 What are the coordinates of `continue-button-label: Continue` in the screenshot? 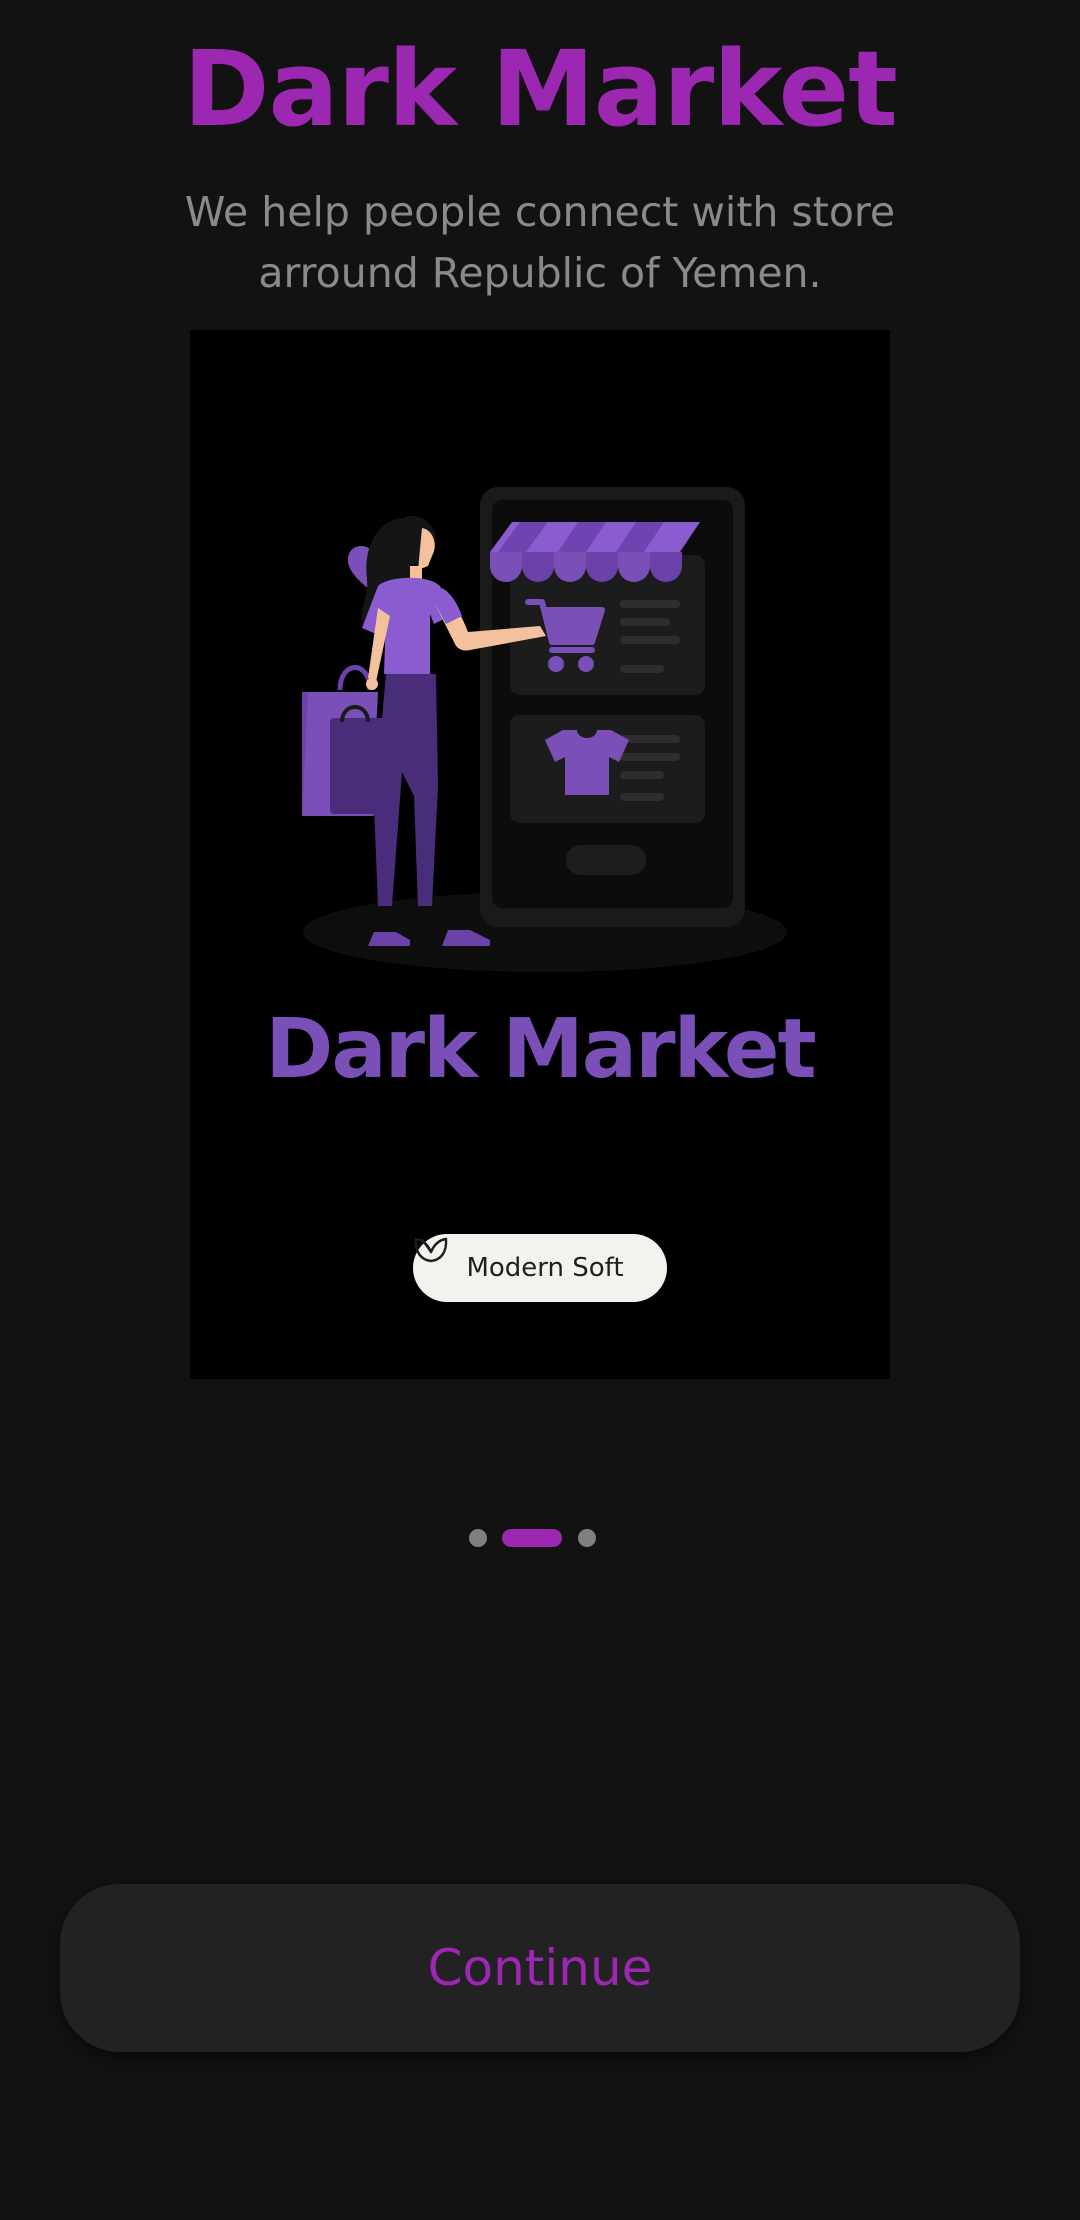 It's located at (540, 1968).